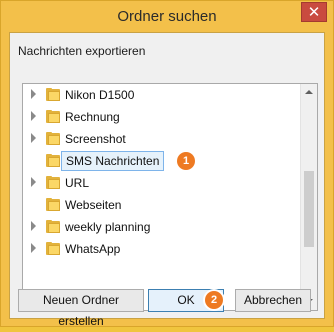 This screenshot has width=334, height=332. I want to click on tree-item-weekly-planning: weekly planning, so click(155, 227).